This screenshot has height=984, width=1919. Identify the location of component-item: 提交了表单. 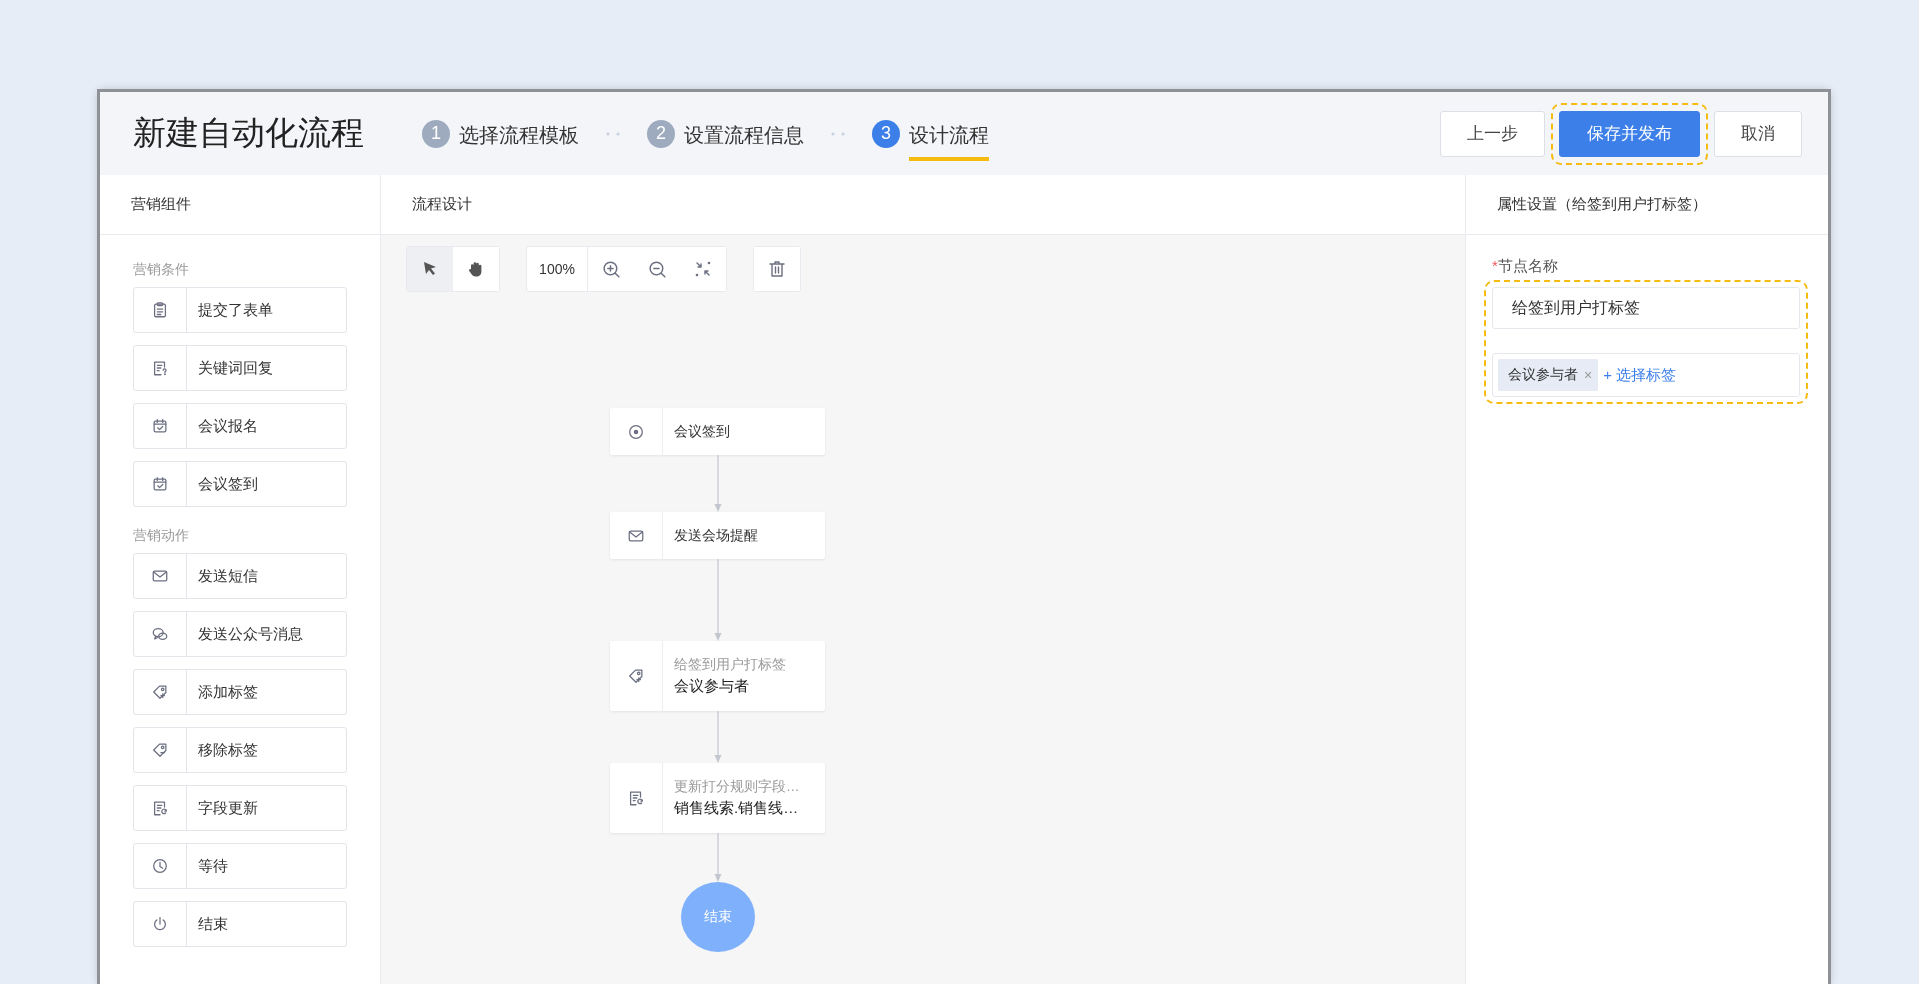
(240, 310).